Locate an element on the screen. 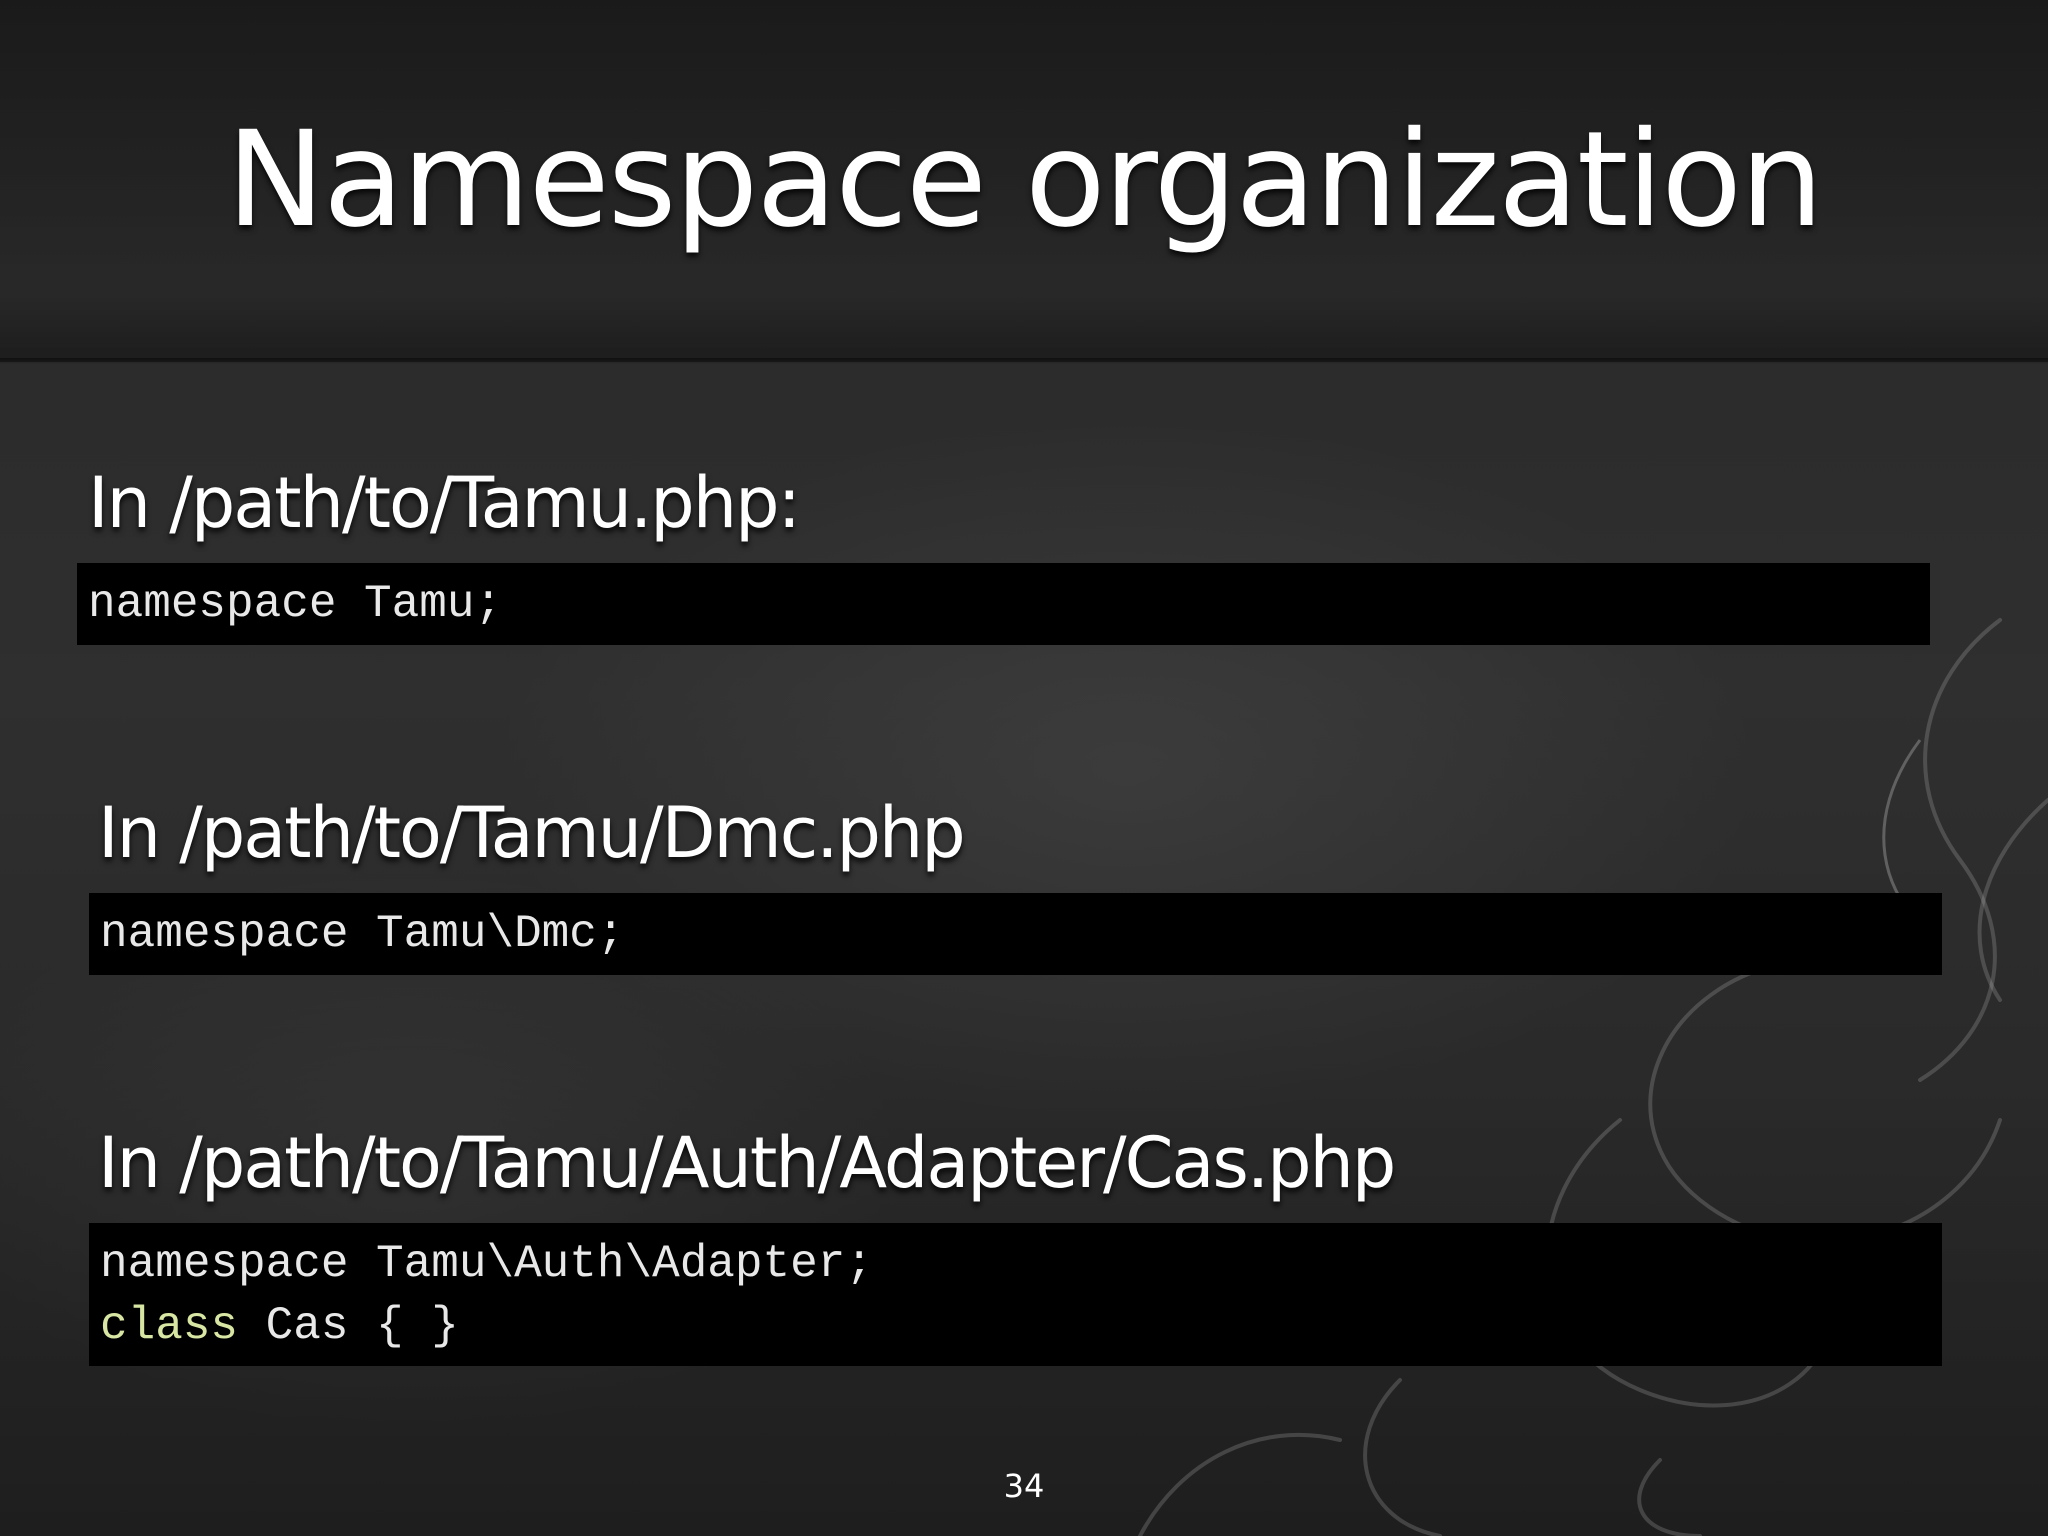  section-3-code-line-2: class Cas { } is located at coordinates (1015, 1326).